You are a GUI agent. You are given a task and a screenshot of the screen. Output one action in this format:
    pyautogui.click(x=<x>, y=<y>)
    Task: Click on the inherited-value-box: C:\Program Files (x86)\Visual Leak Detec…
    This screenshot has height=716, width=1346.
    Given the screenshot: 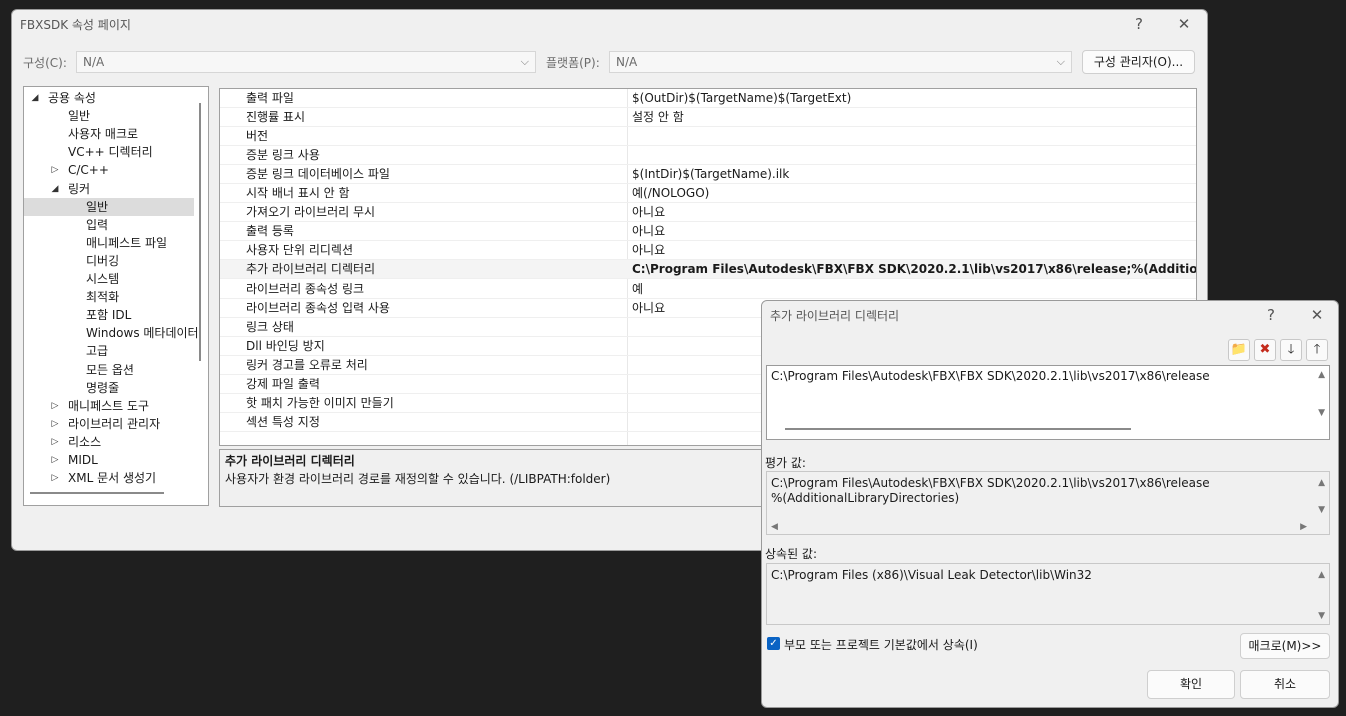 What is the action you would take?
    pyautogui.click(x=1048, y=594)
    